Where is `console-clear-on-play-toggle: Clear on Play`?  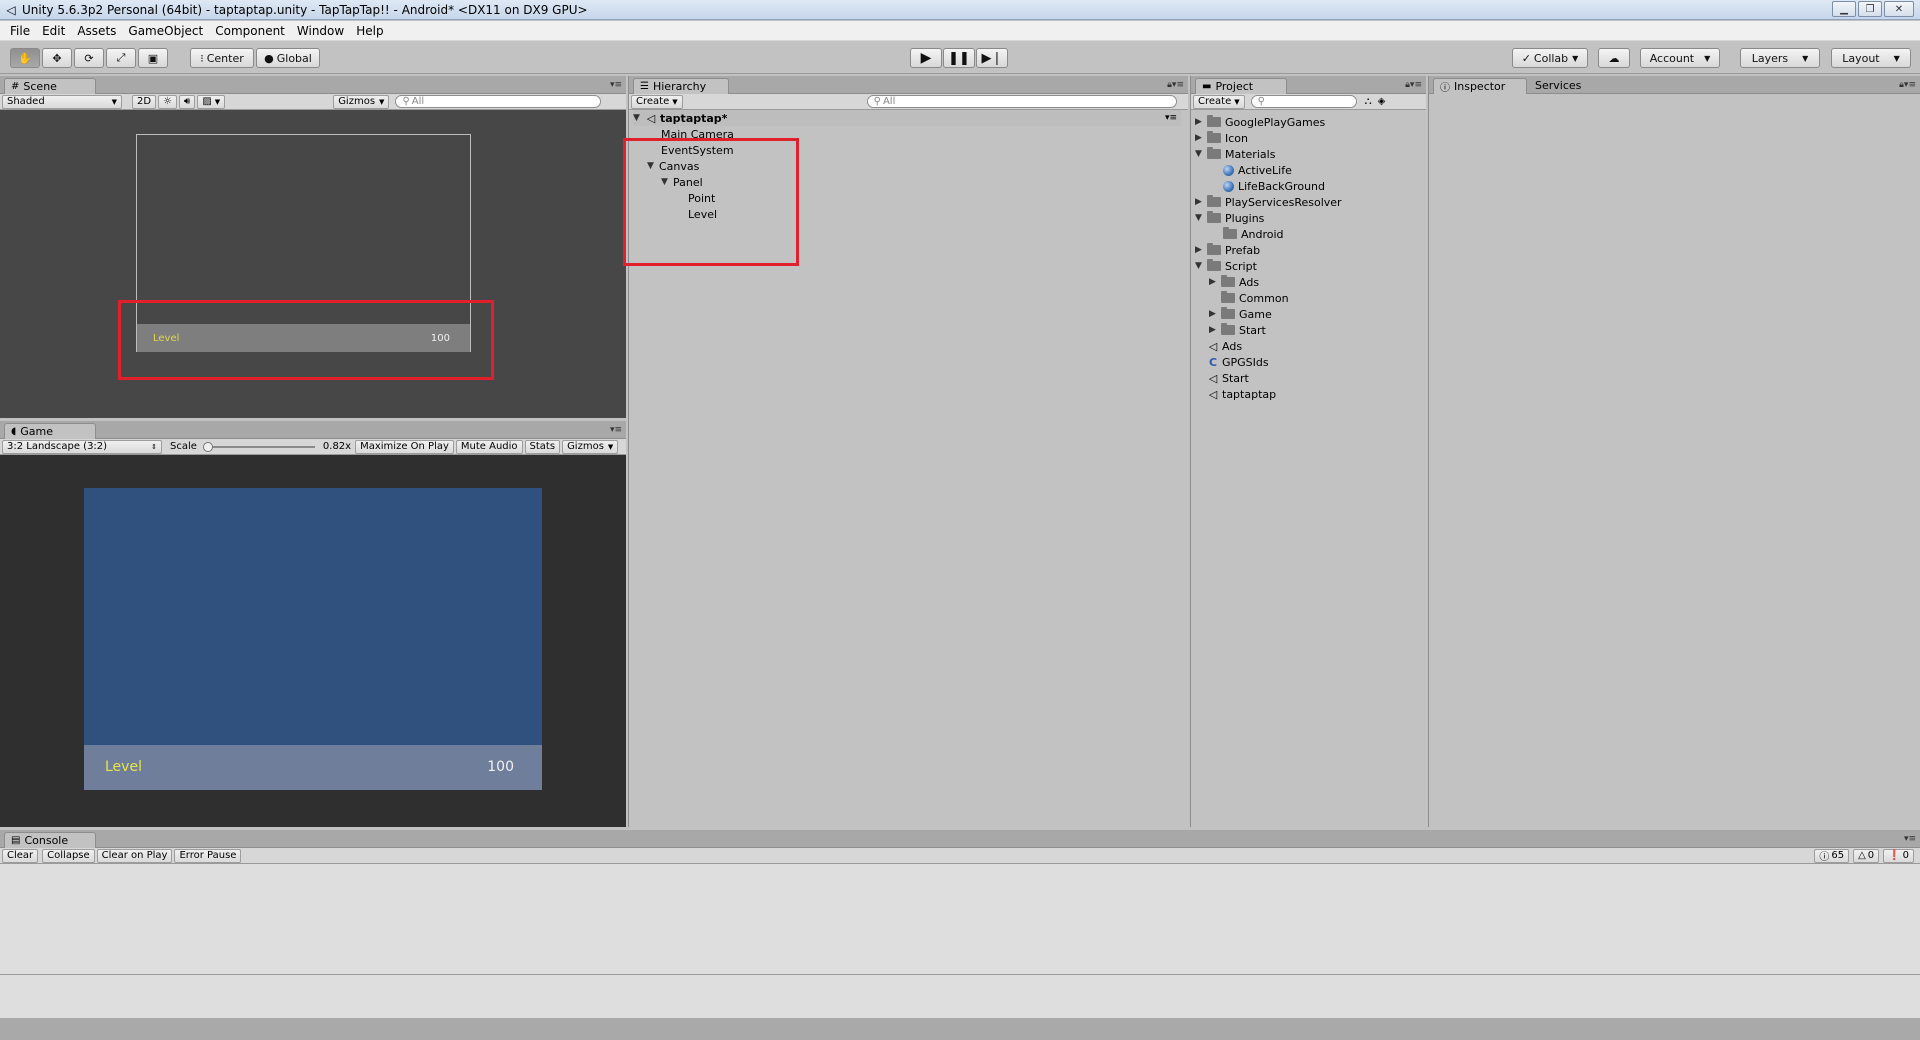
console-clear-on-play-toggle: Clear on Play is located at coordinates (134, 855).